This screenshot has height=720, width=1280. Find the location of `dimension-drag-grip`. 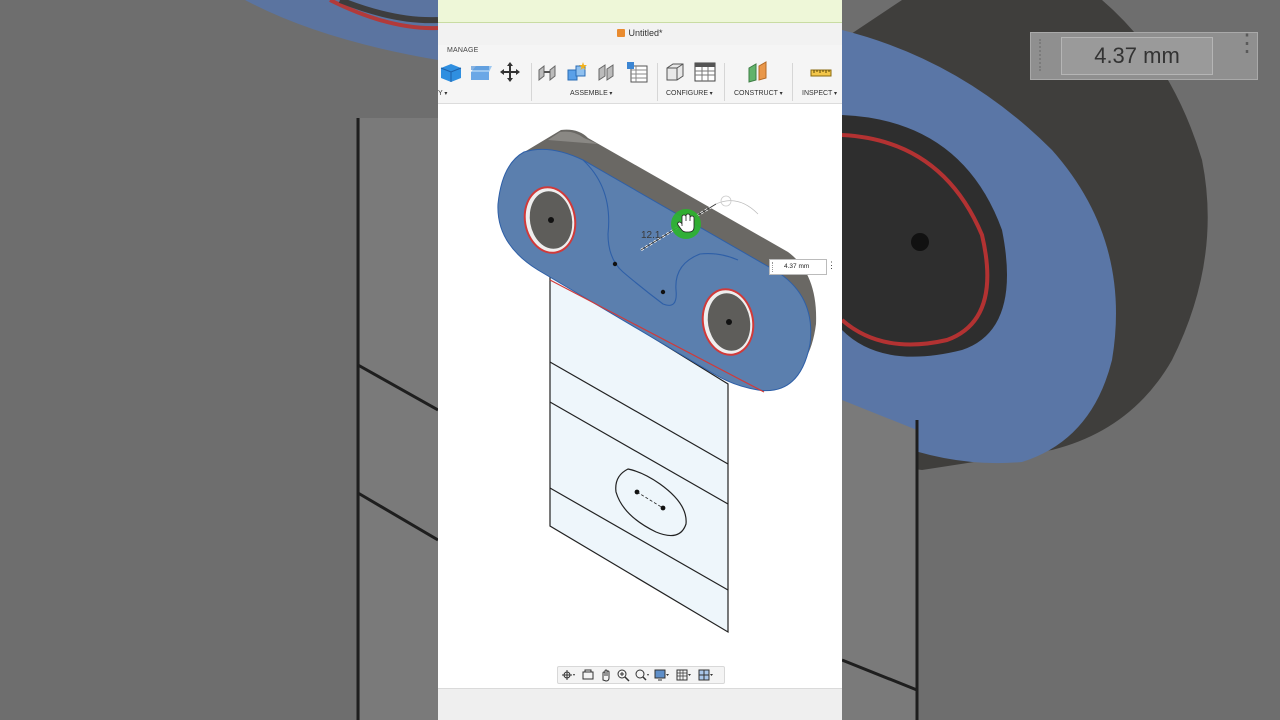

dimension-drag-grip is located at coordinates (774, 267).